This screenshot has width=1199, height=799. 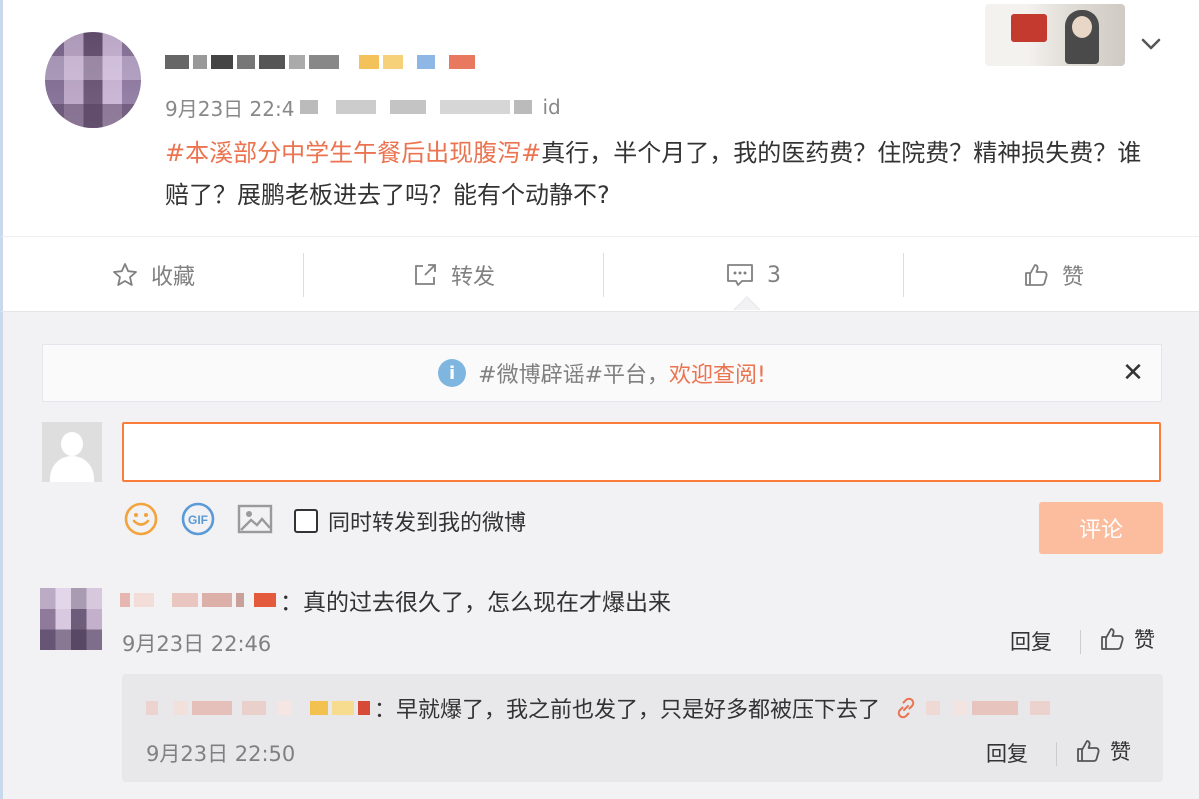 What do you see at coordinates (717, 373) in the screenshot?
I see `notice-link: 欢迎查阅!` at bounding box center [717, 373].